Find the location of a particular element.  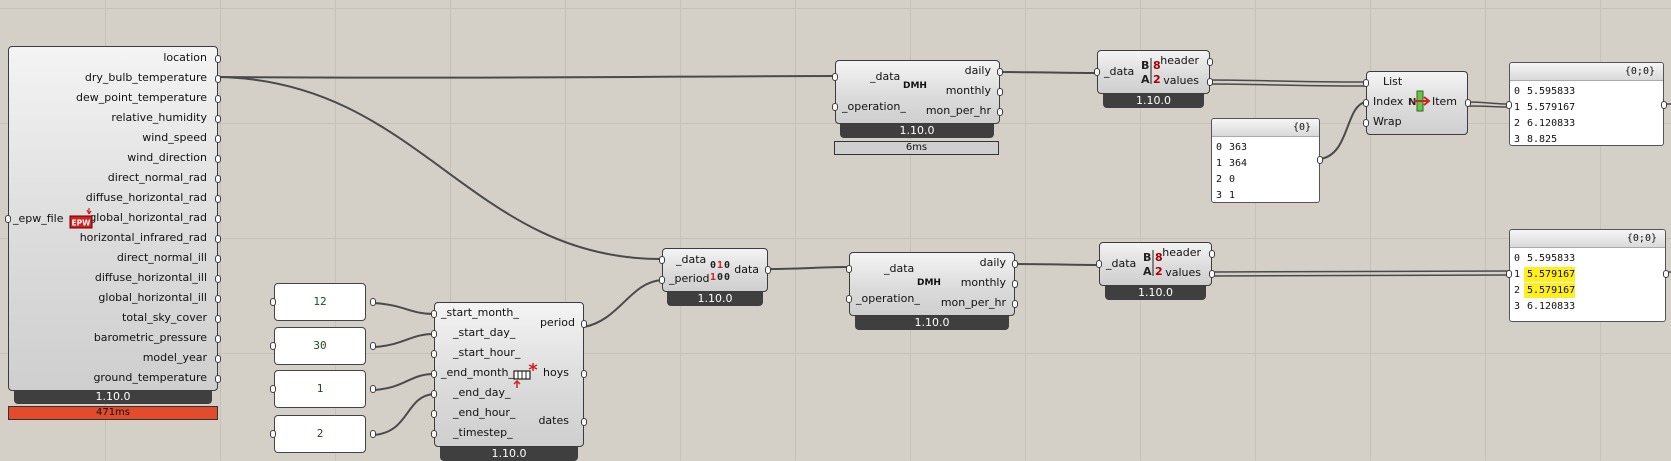

list-item-grip-wrap is located at coordinates (1366, 123).